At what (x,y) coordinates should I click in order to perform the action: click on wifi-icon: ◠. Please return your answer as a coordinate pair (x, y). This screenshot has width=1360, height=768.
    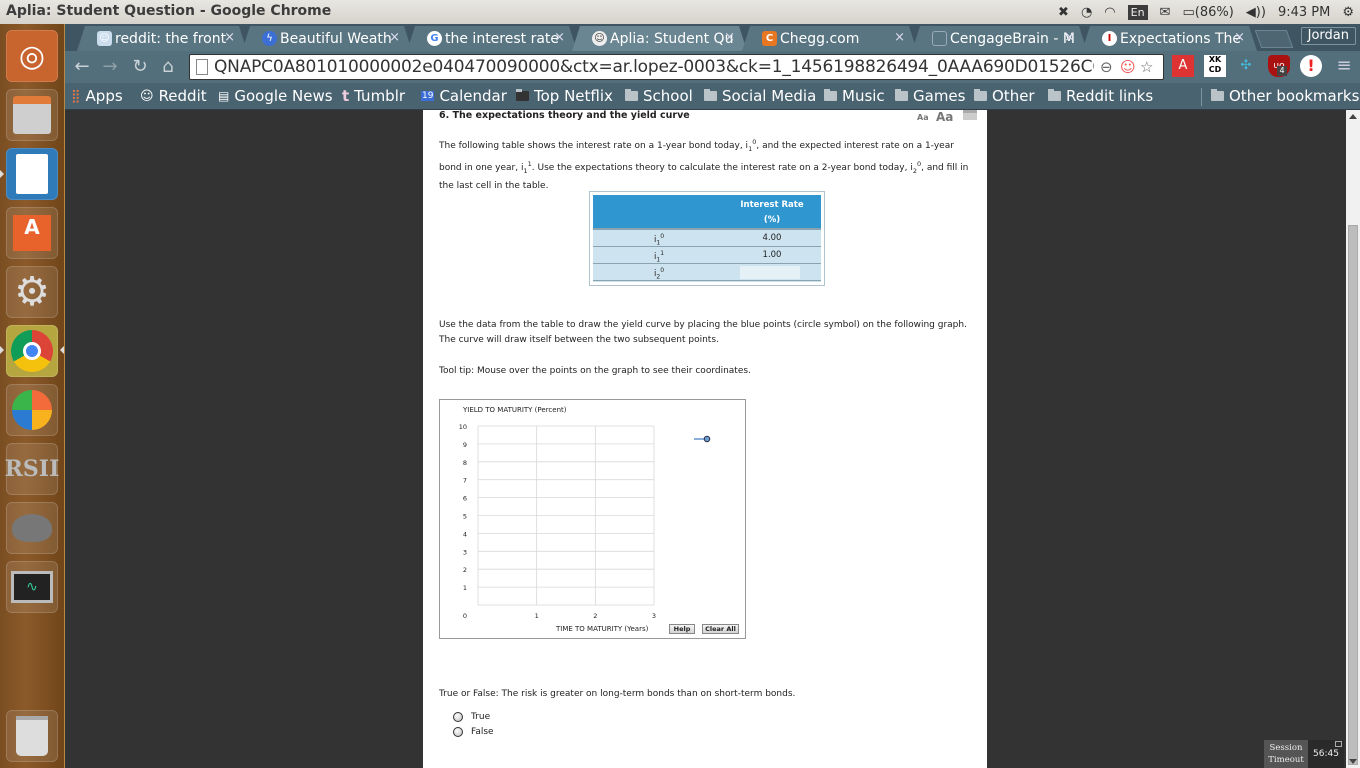
    Looking at the image, I should click on (1109, 12).